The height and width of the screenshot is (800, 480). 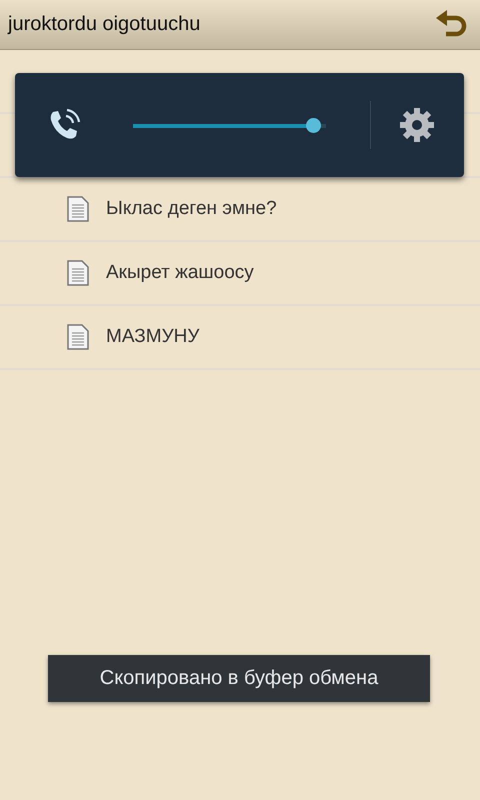 What do you see at coordinates (229, 125) in the screenshot?
I see `volume-slider` at bounding box center [229, 125].